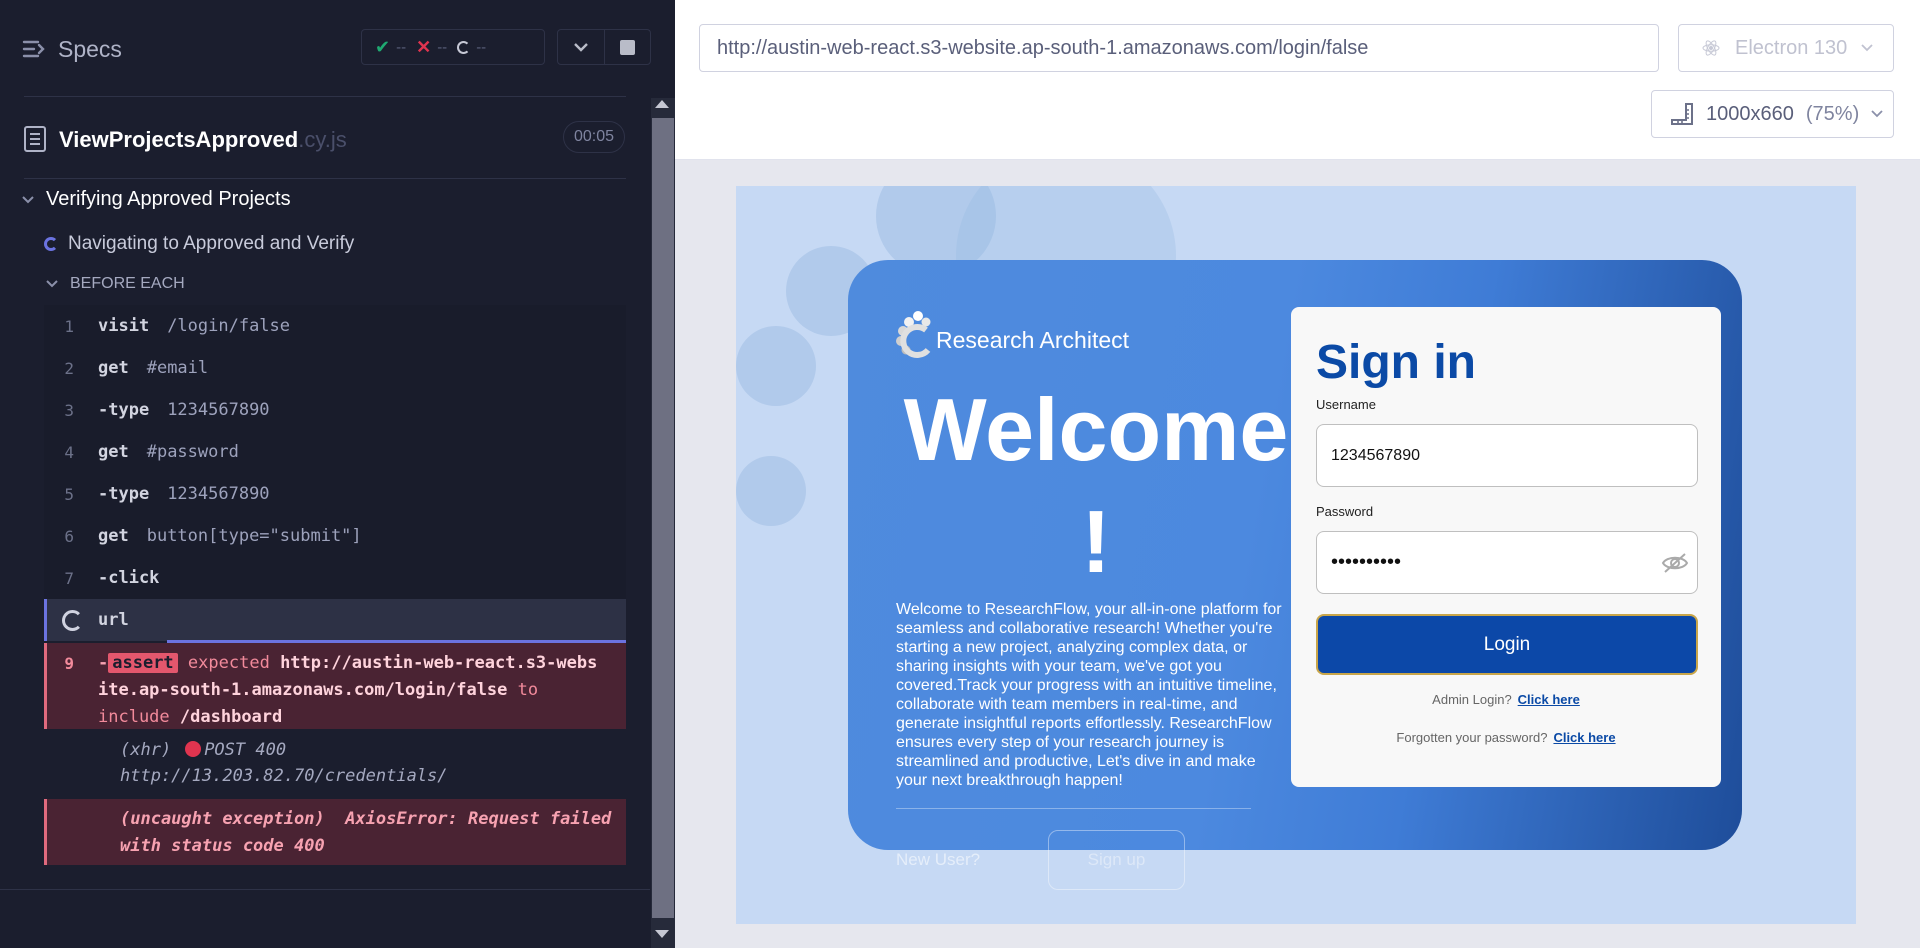  I want to click on username-label: Username, so click(1346, 404).